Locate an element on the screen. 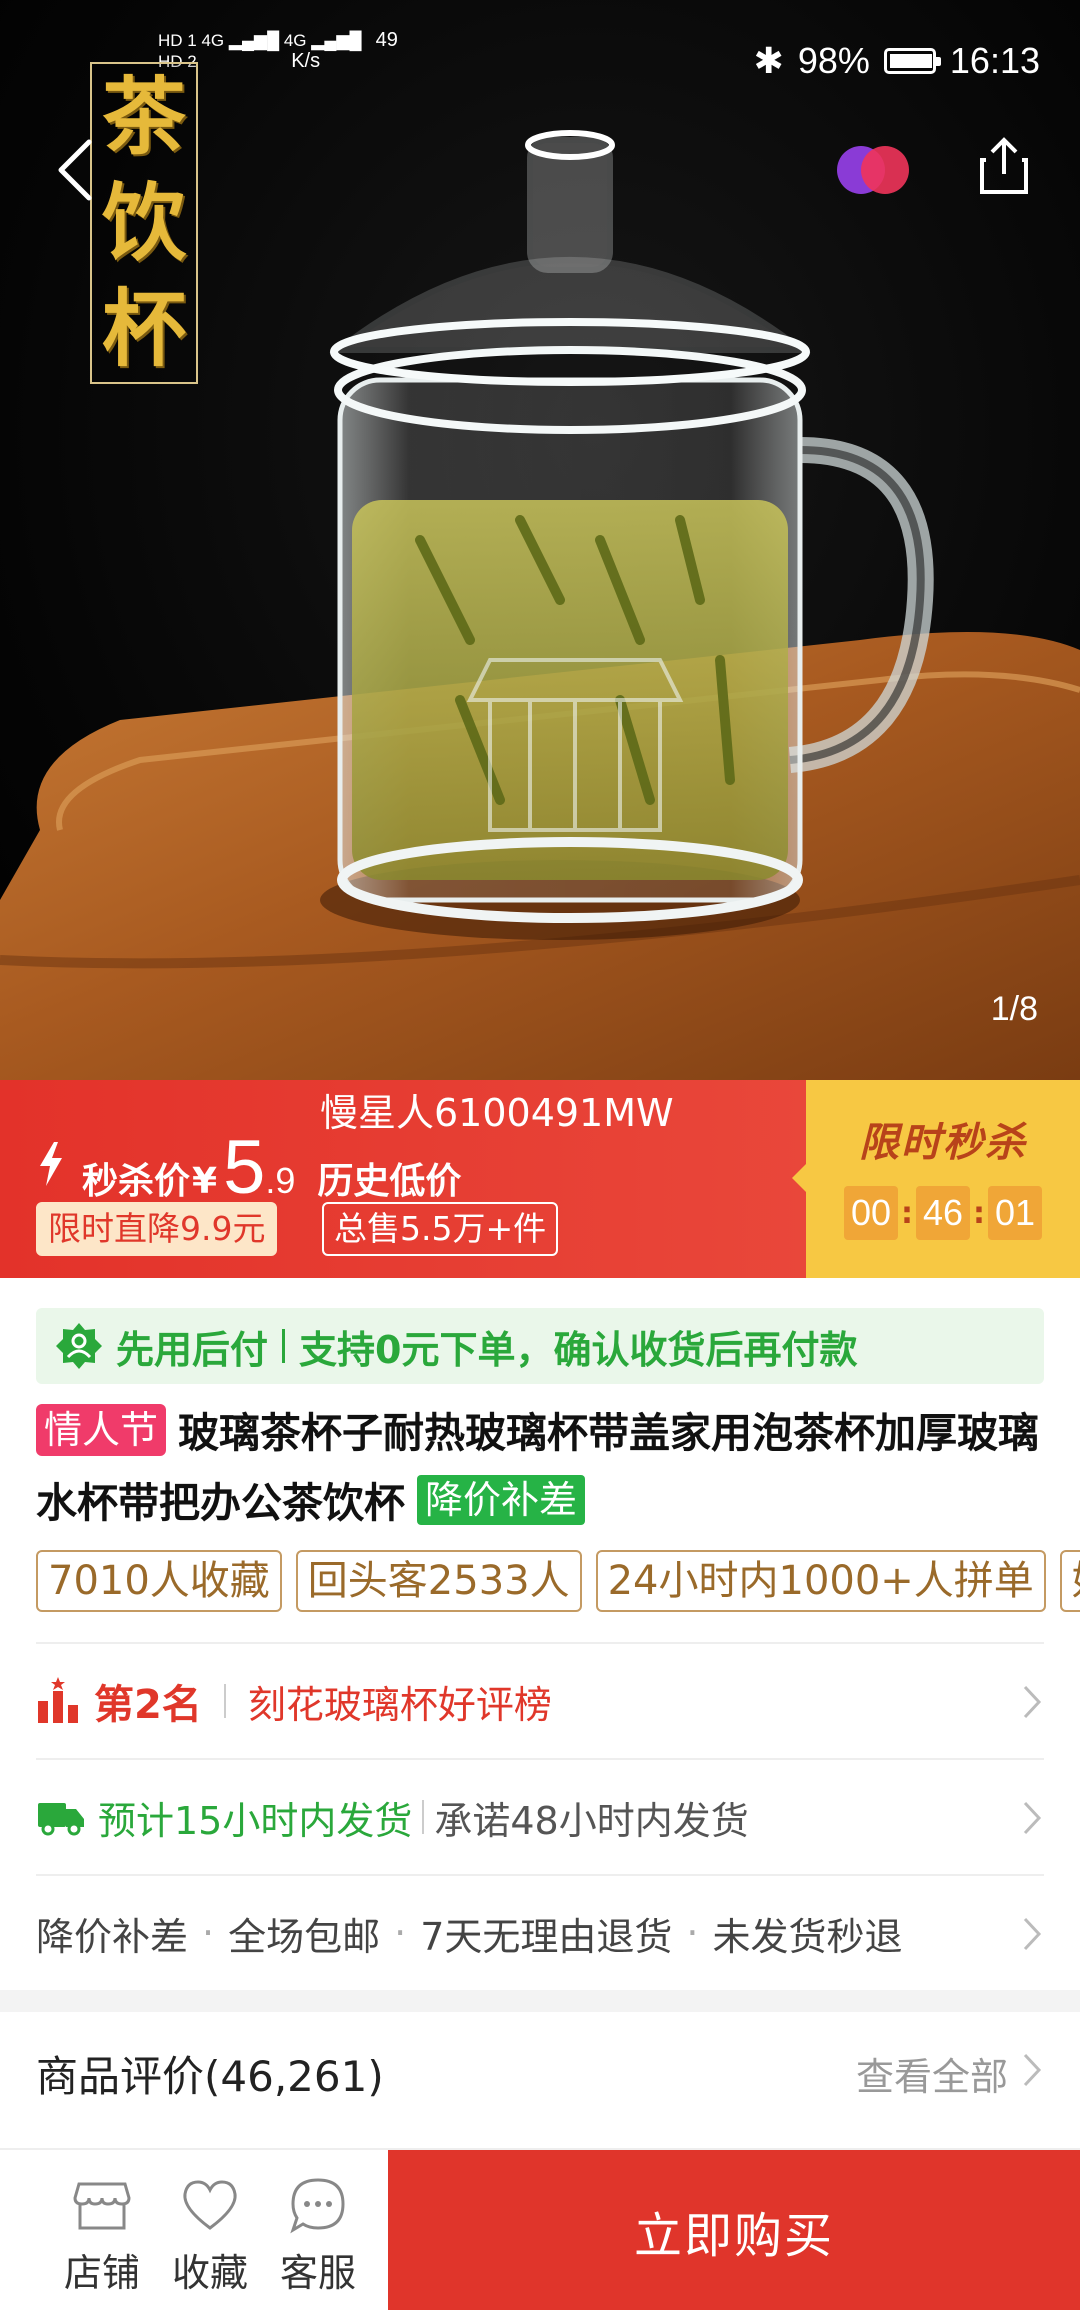 The image size is (1080, 2310). share-button is located at coordinates (1004, 166).